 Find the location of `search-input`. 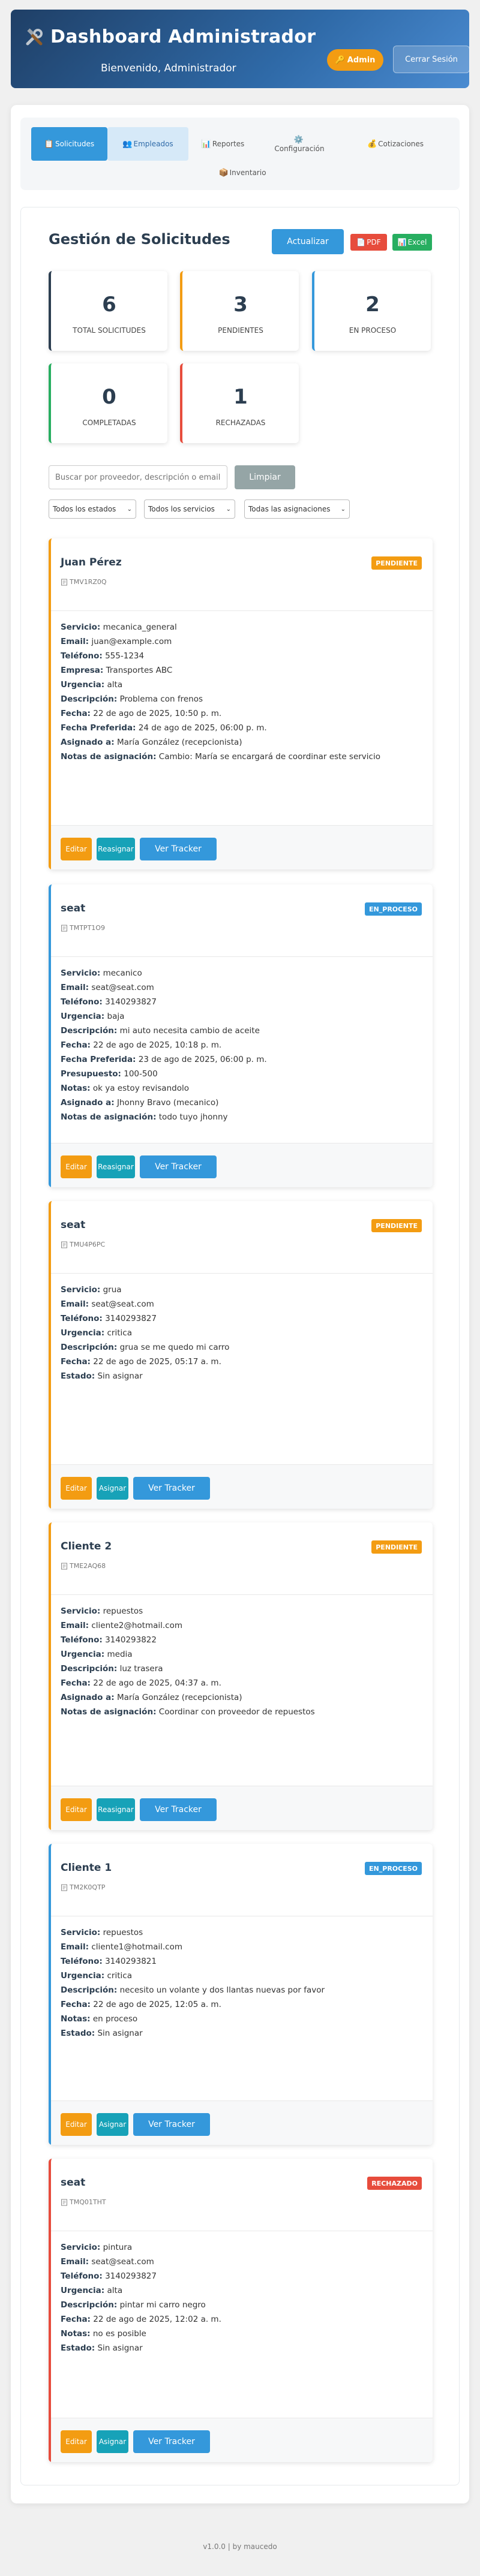

search-input is located at coordinates (138, 477).